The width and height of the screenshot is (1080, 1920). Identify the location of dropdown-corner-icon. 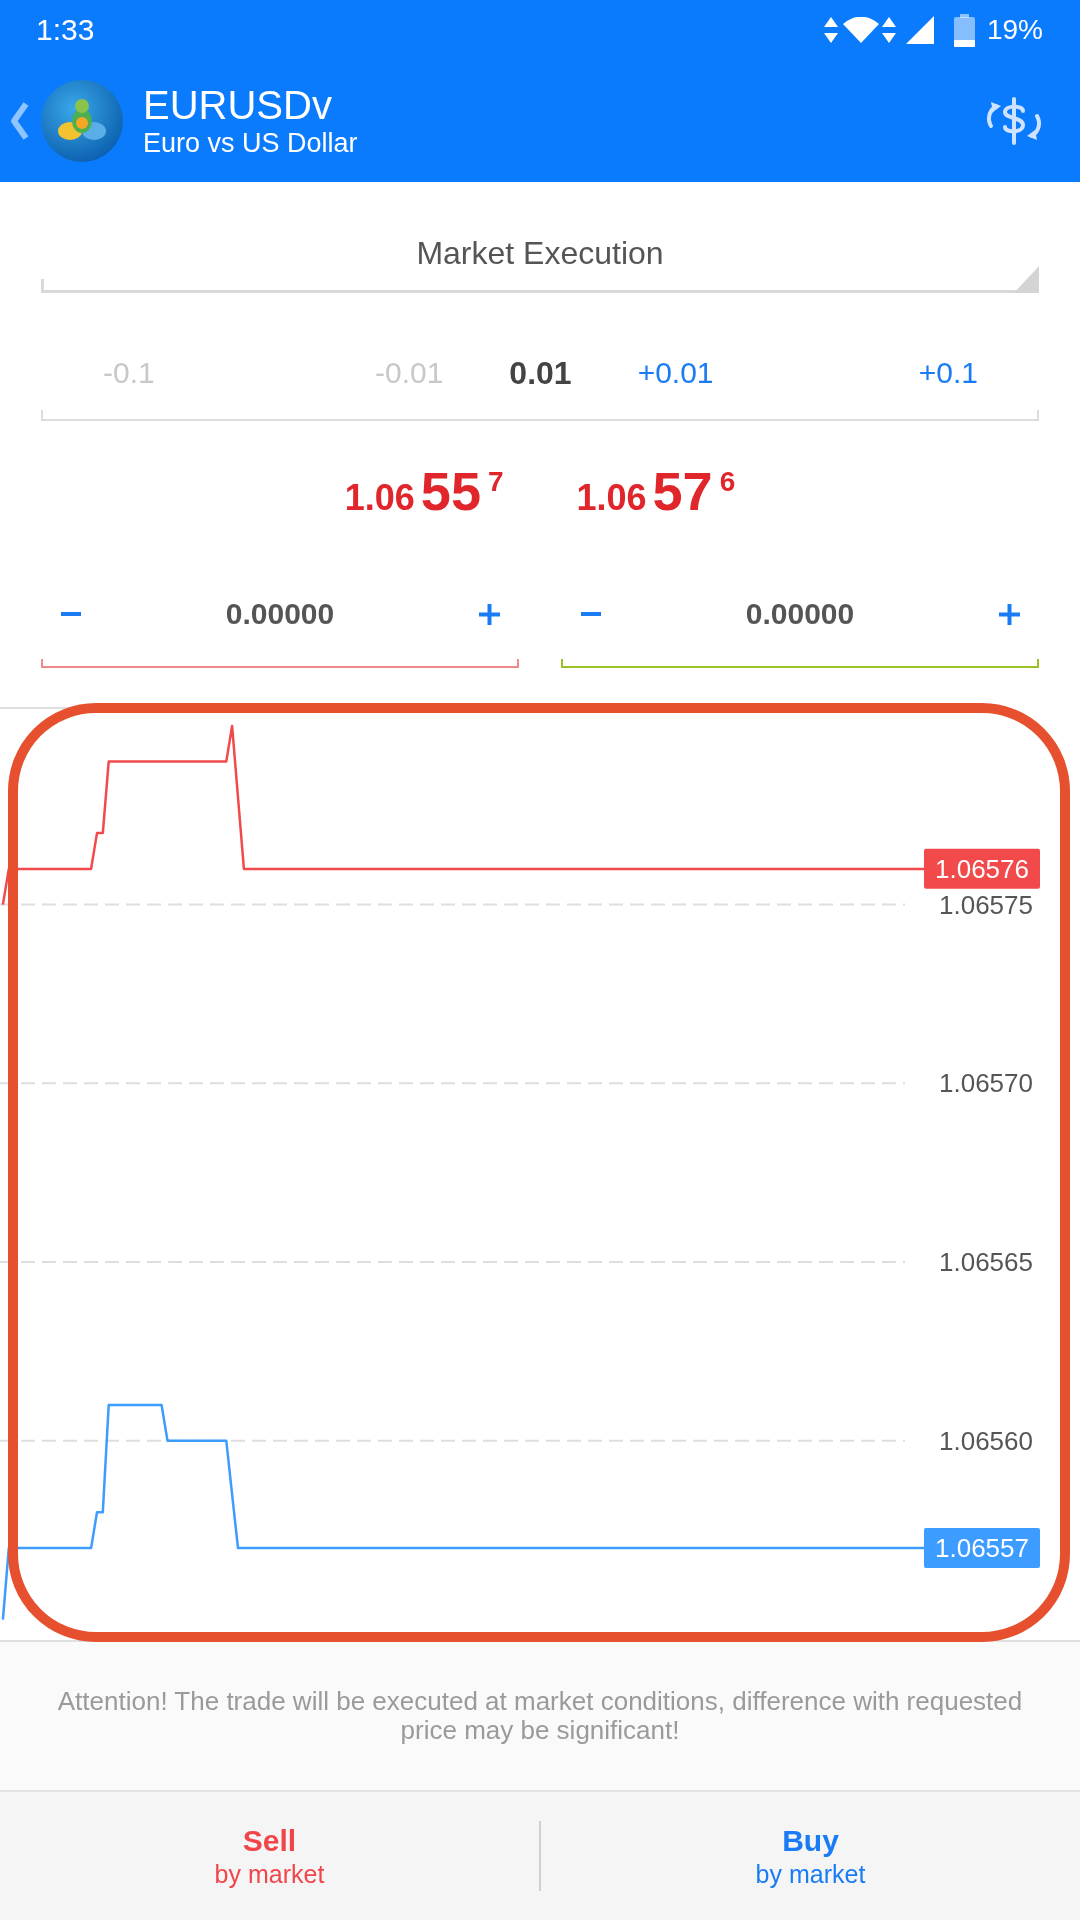
(1026, 279).